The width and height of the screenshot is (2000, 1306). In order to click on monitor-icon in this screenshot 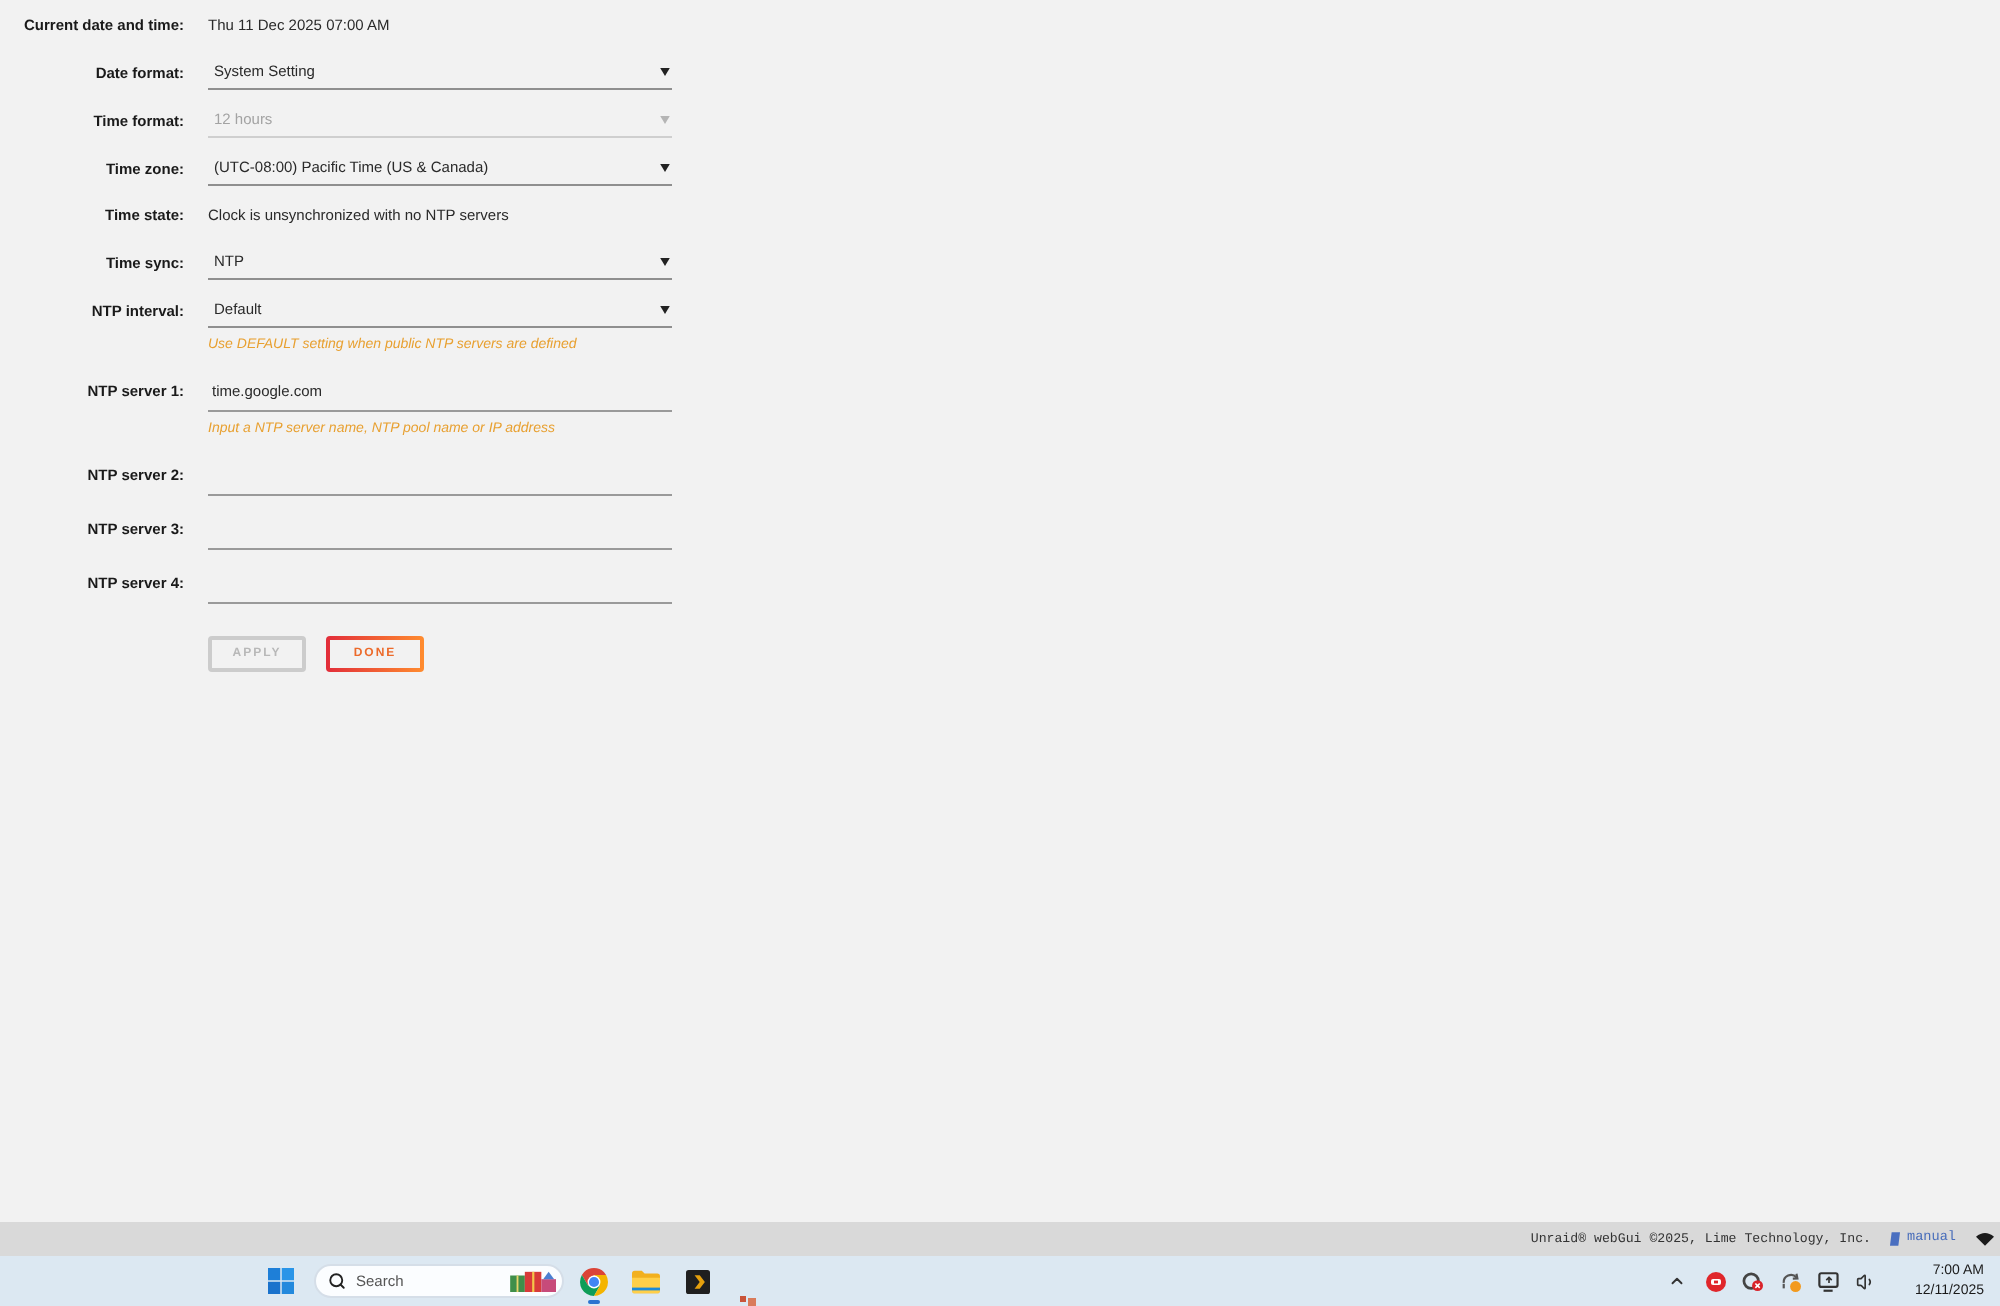, I will do `click(1829, 1281)`.